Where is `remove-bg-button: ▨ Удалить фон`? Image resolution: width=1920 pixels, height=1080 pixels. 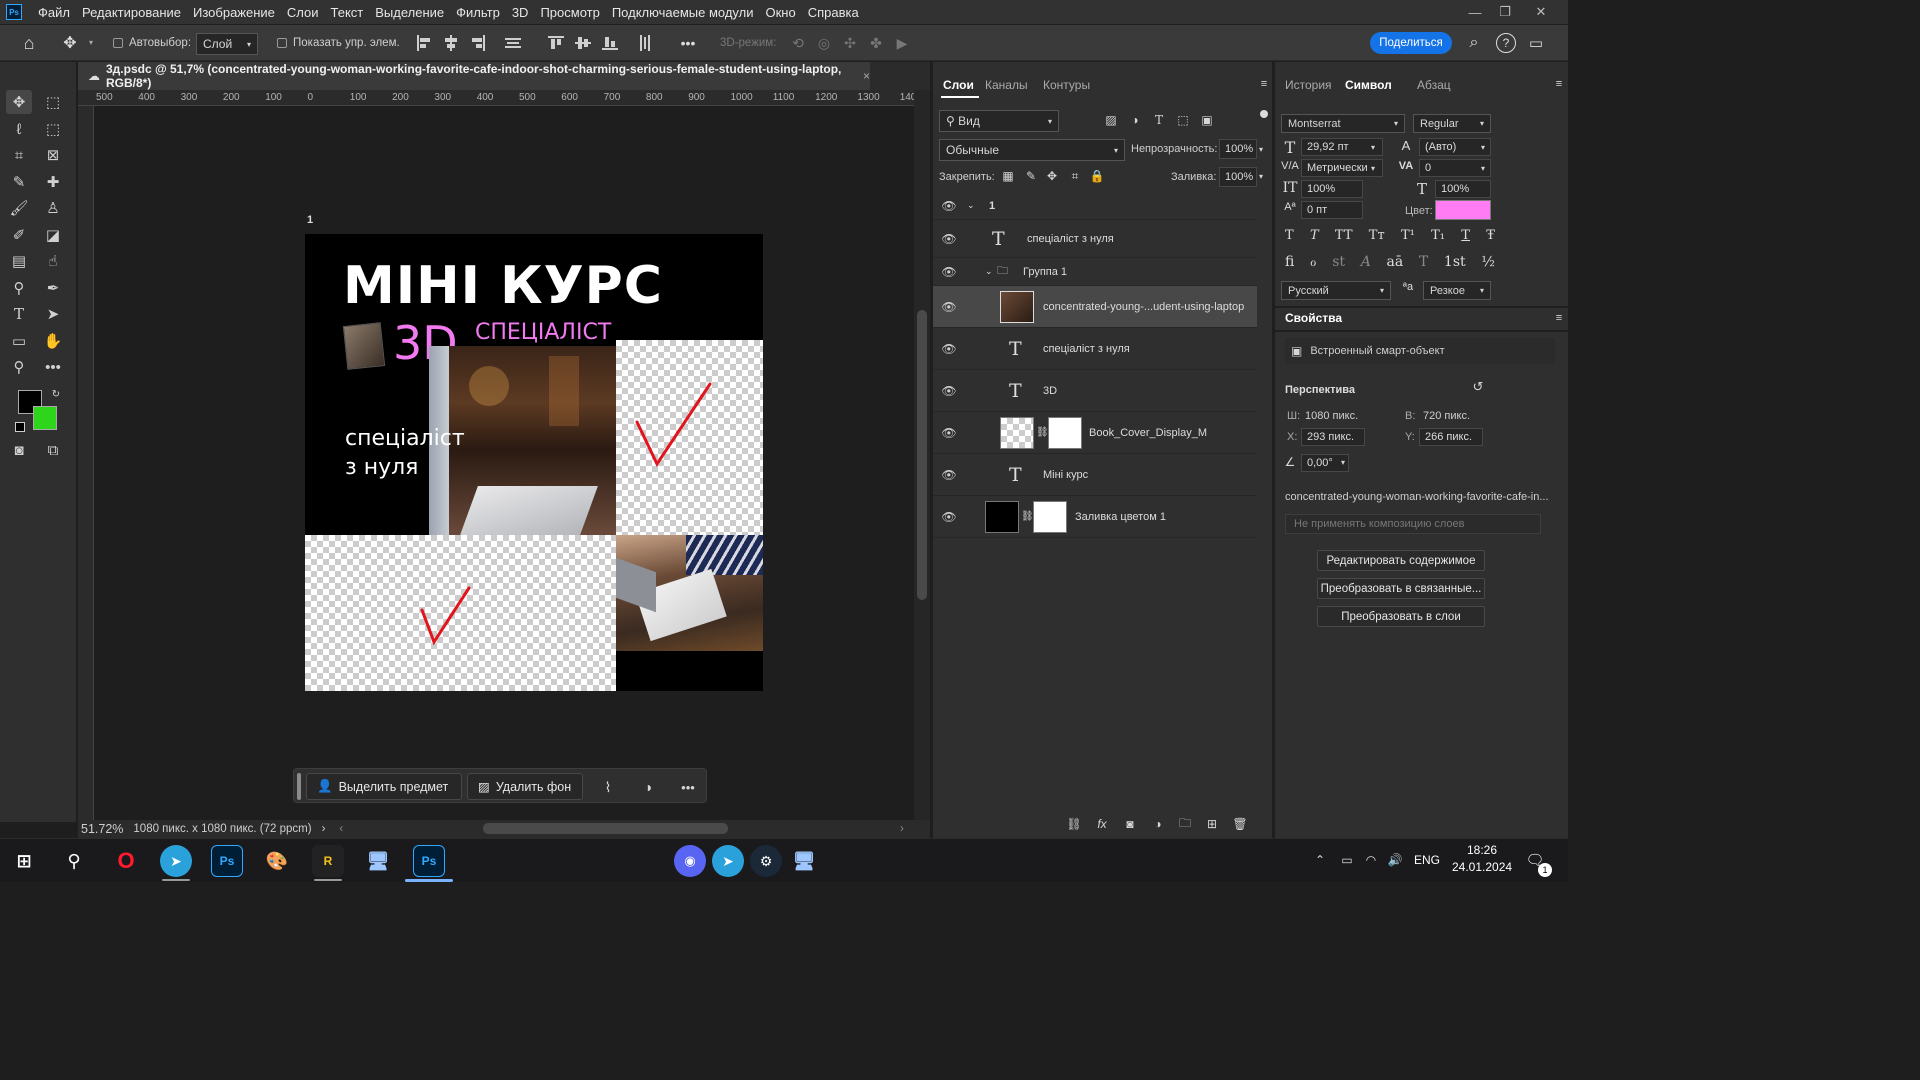
remove-bg-button: ▨ Удалить фон is located at coordinates (525, 786).